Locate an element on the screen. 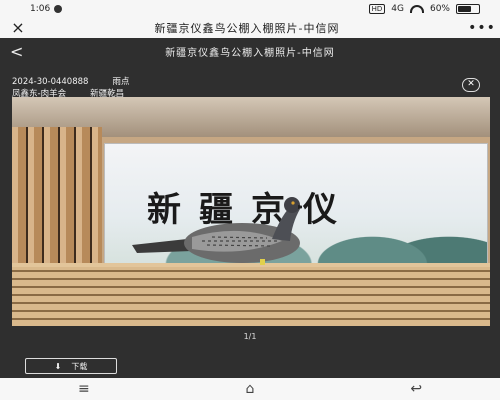 The width and height of the screenshot is (500, 400). notification-icon is located at coordinates (58, 9).